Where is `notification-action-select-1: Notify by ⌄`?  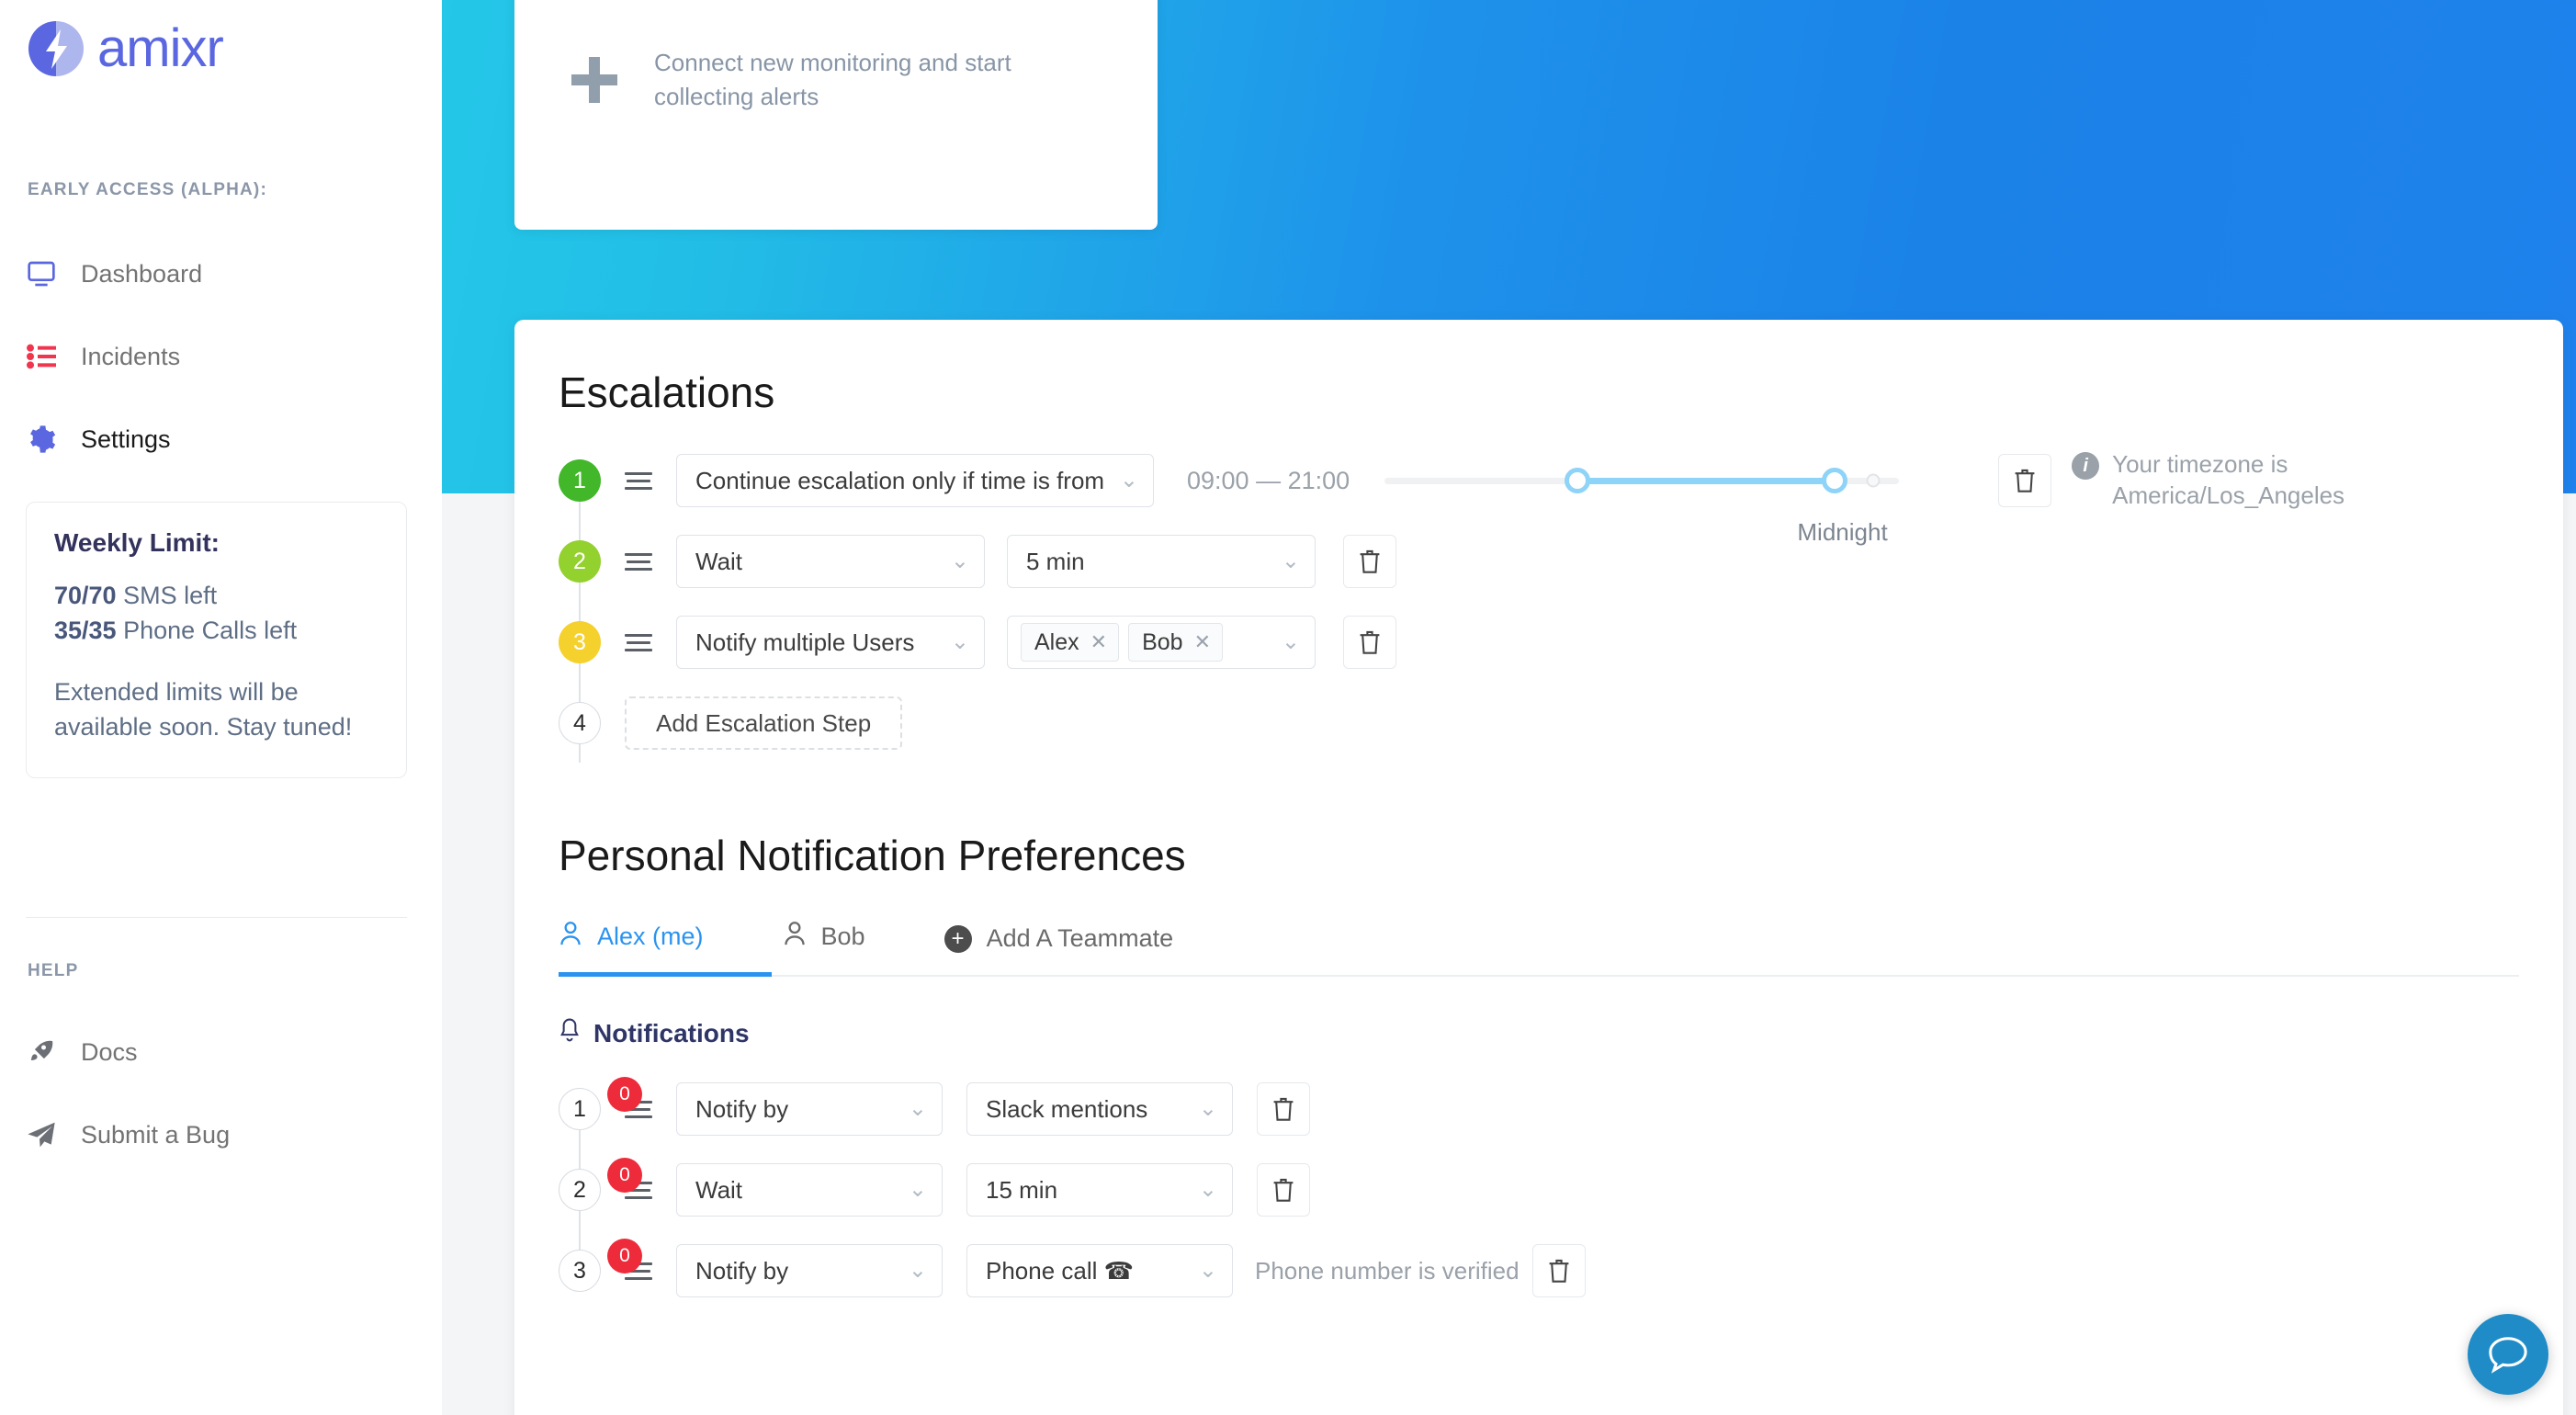
notification-action-select-1: Notify by ⌄ is located at coordinates (809, 1109).